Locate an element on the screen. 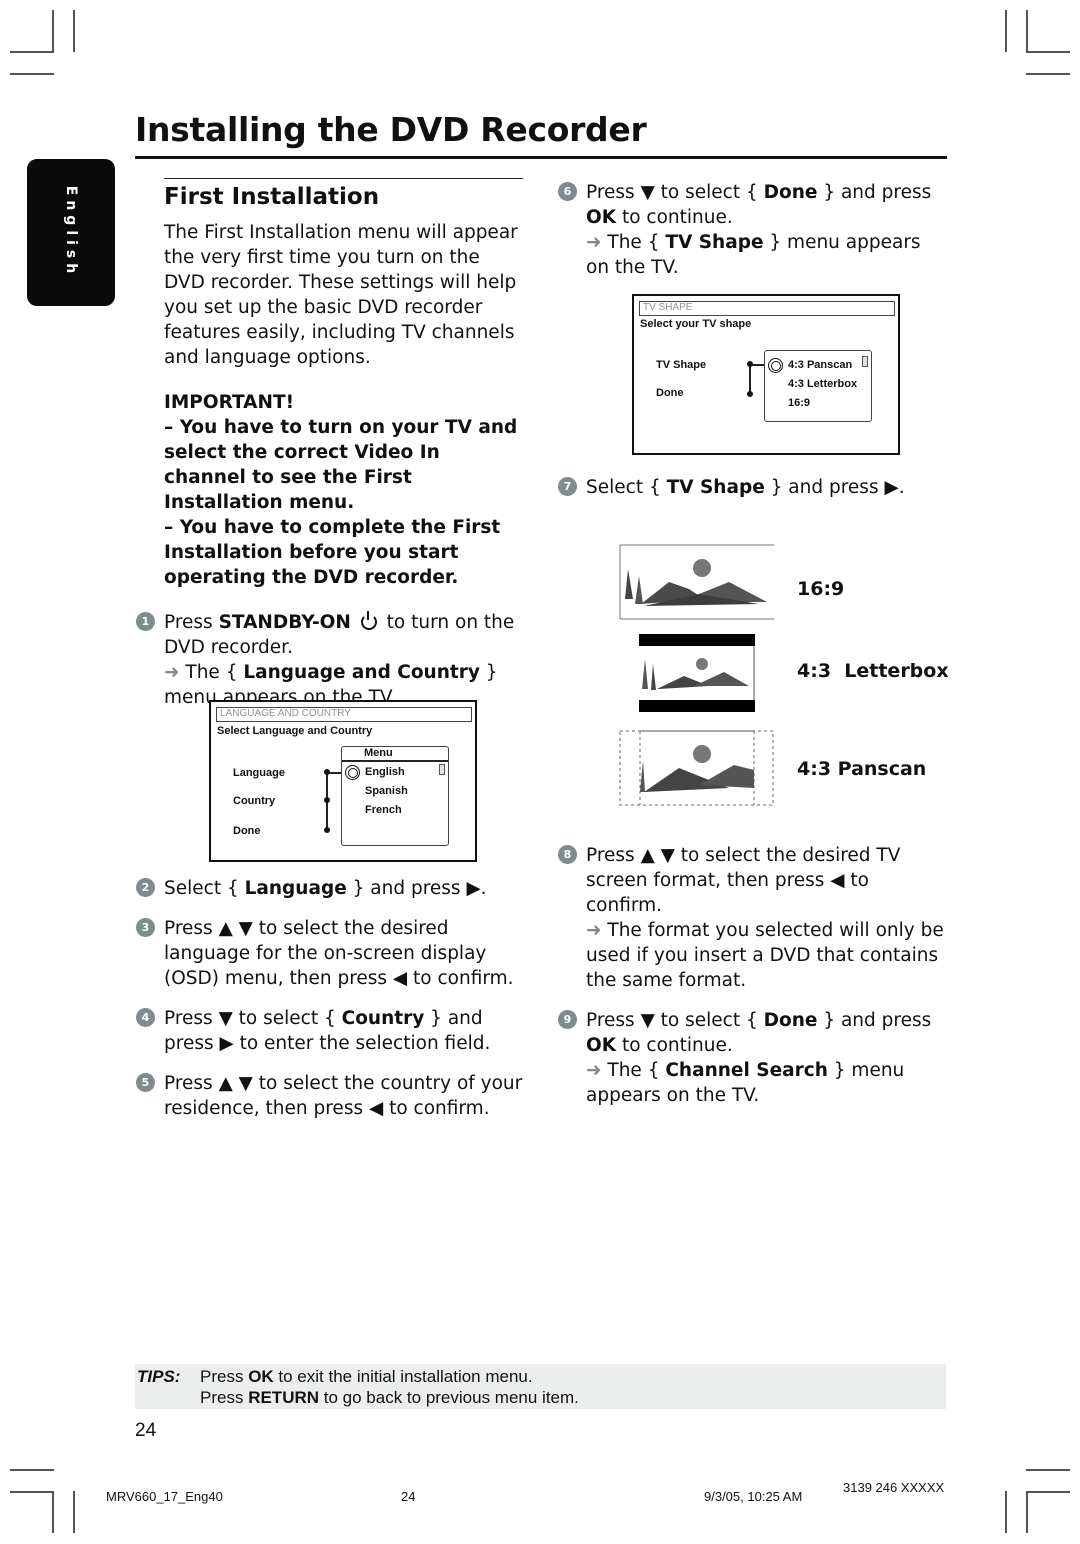 The image size is (1080, 1544). step-number: 4 is located at coordinates (145, 1017).